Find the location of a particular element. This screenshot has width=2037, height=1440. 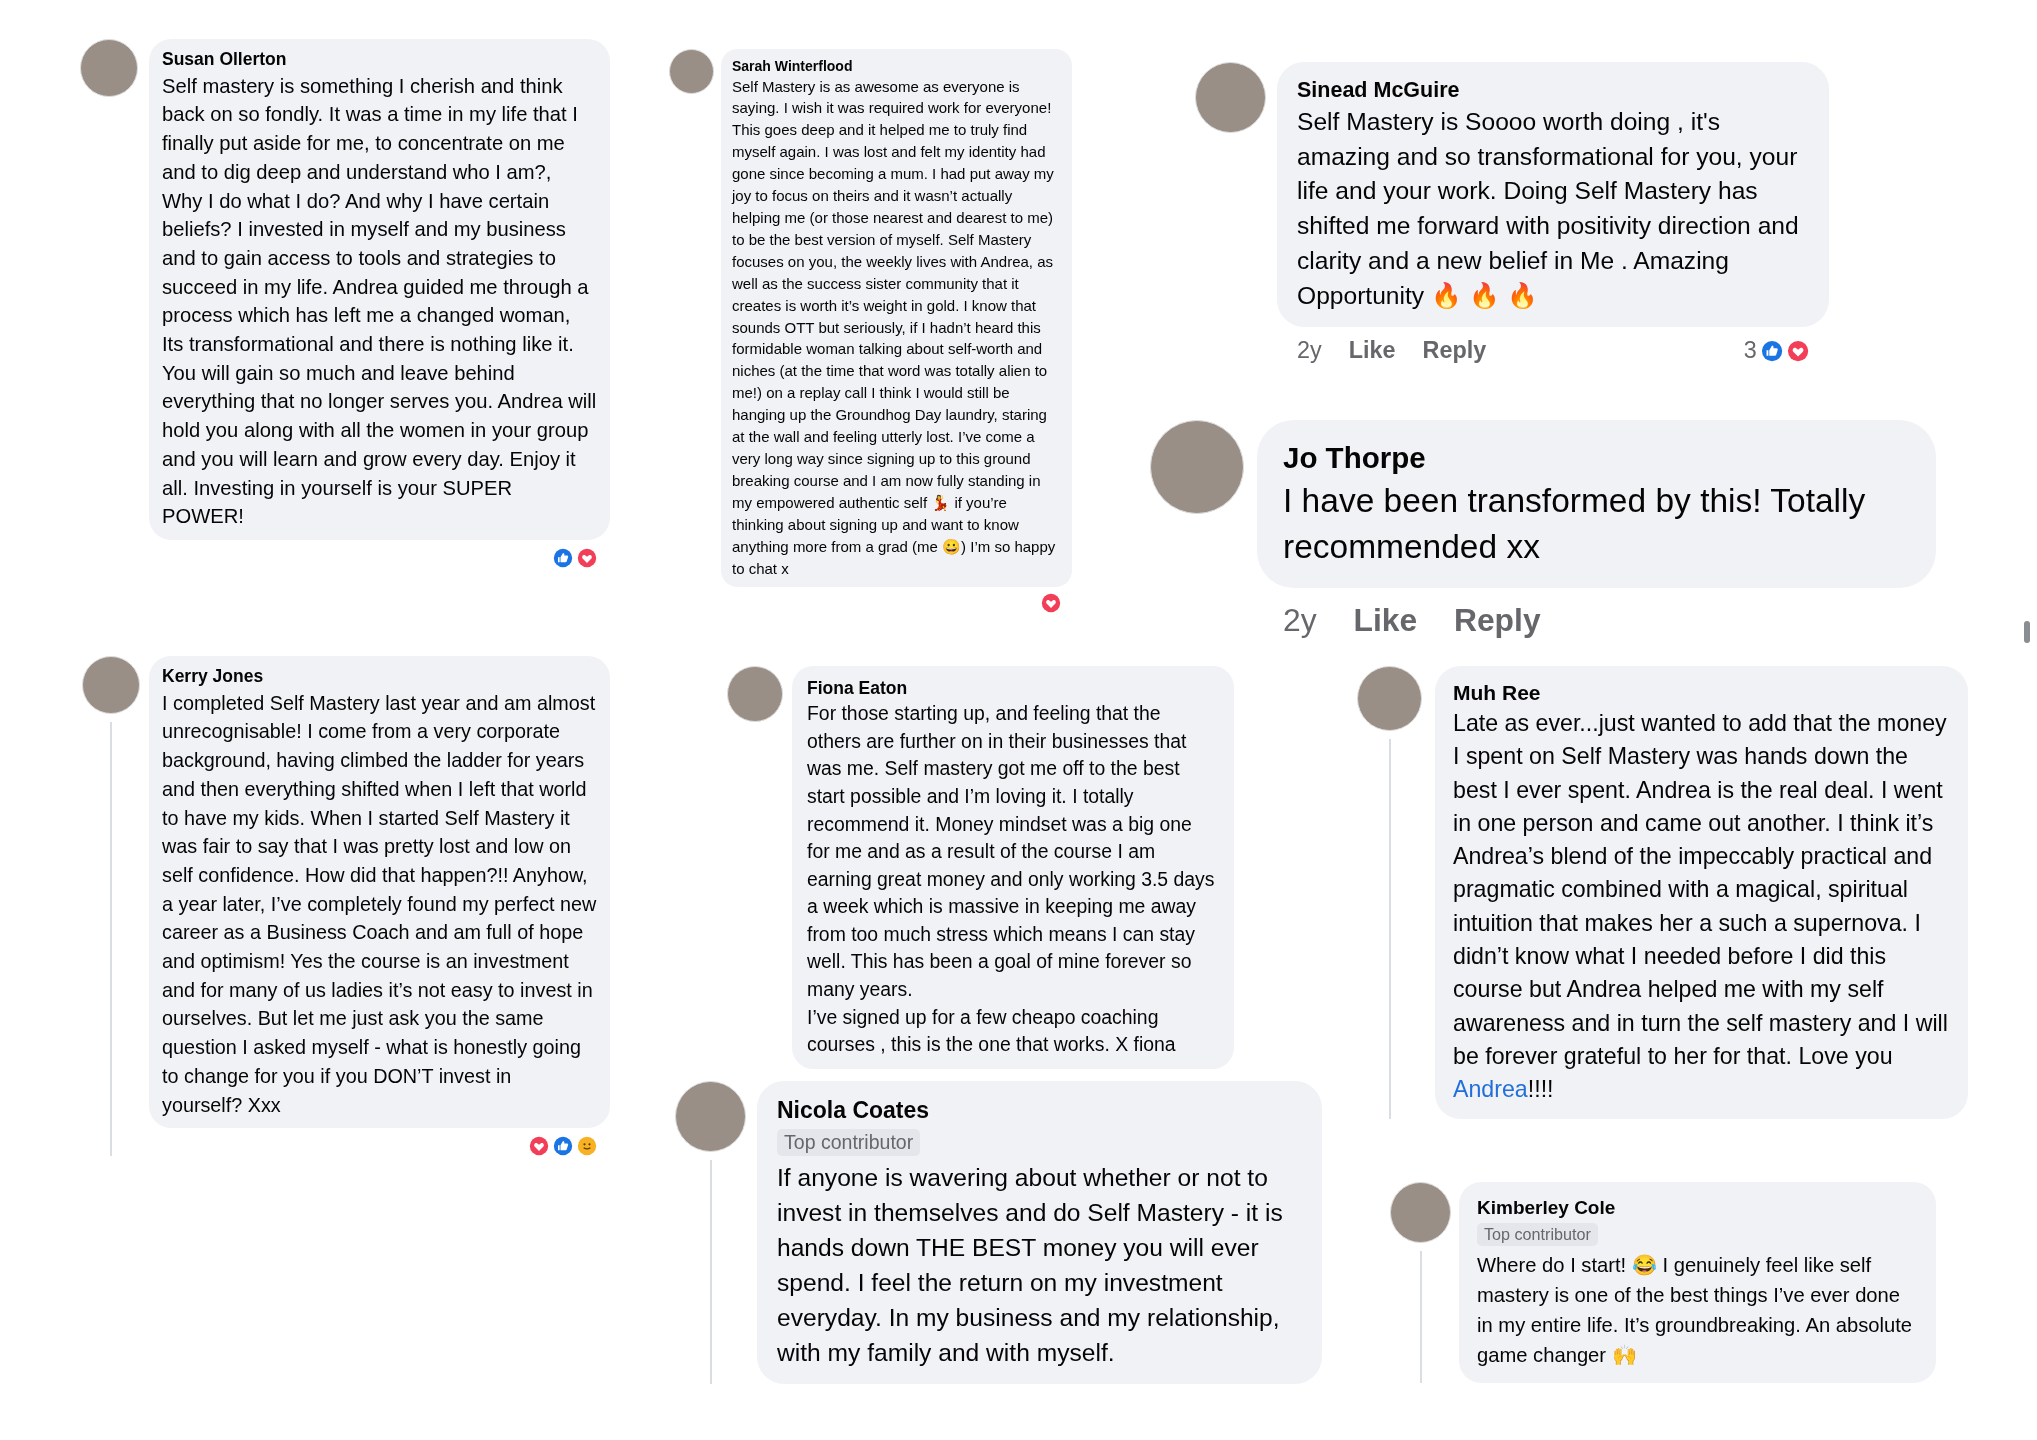

author-name: Muh Ree is located at coordinates (1701, 692).